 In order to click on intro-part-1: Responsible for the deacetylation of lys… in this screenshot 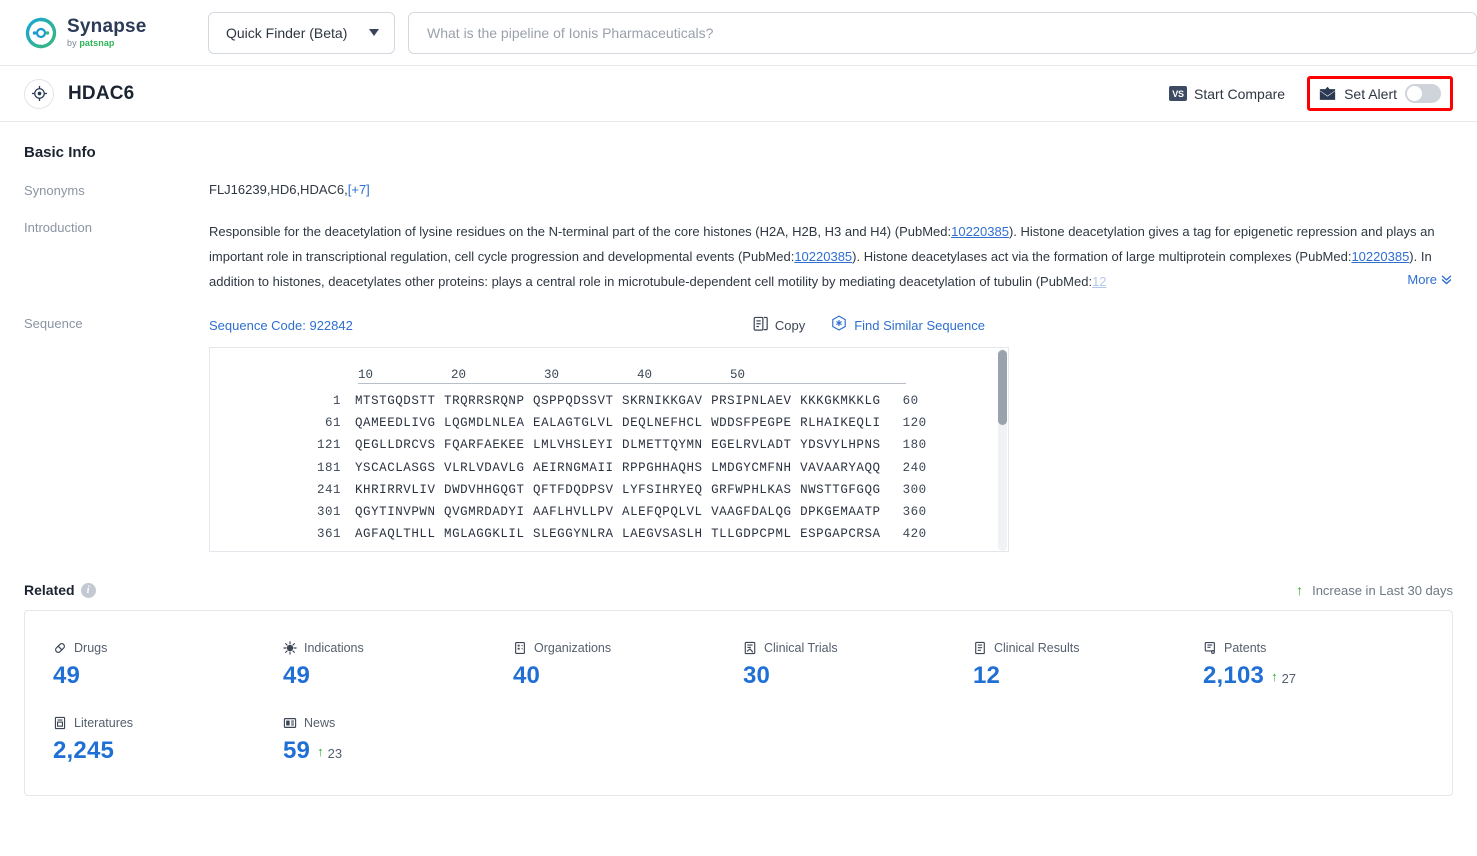, I will do `click(580, 231)`.